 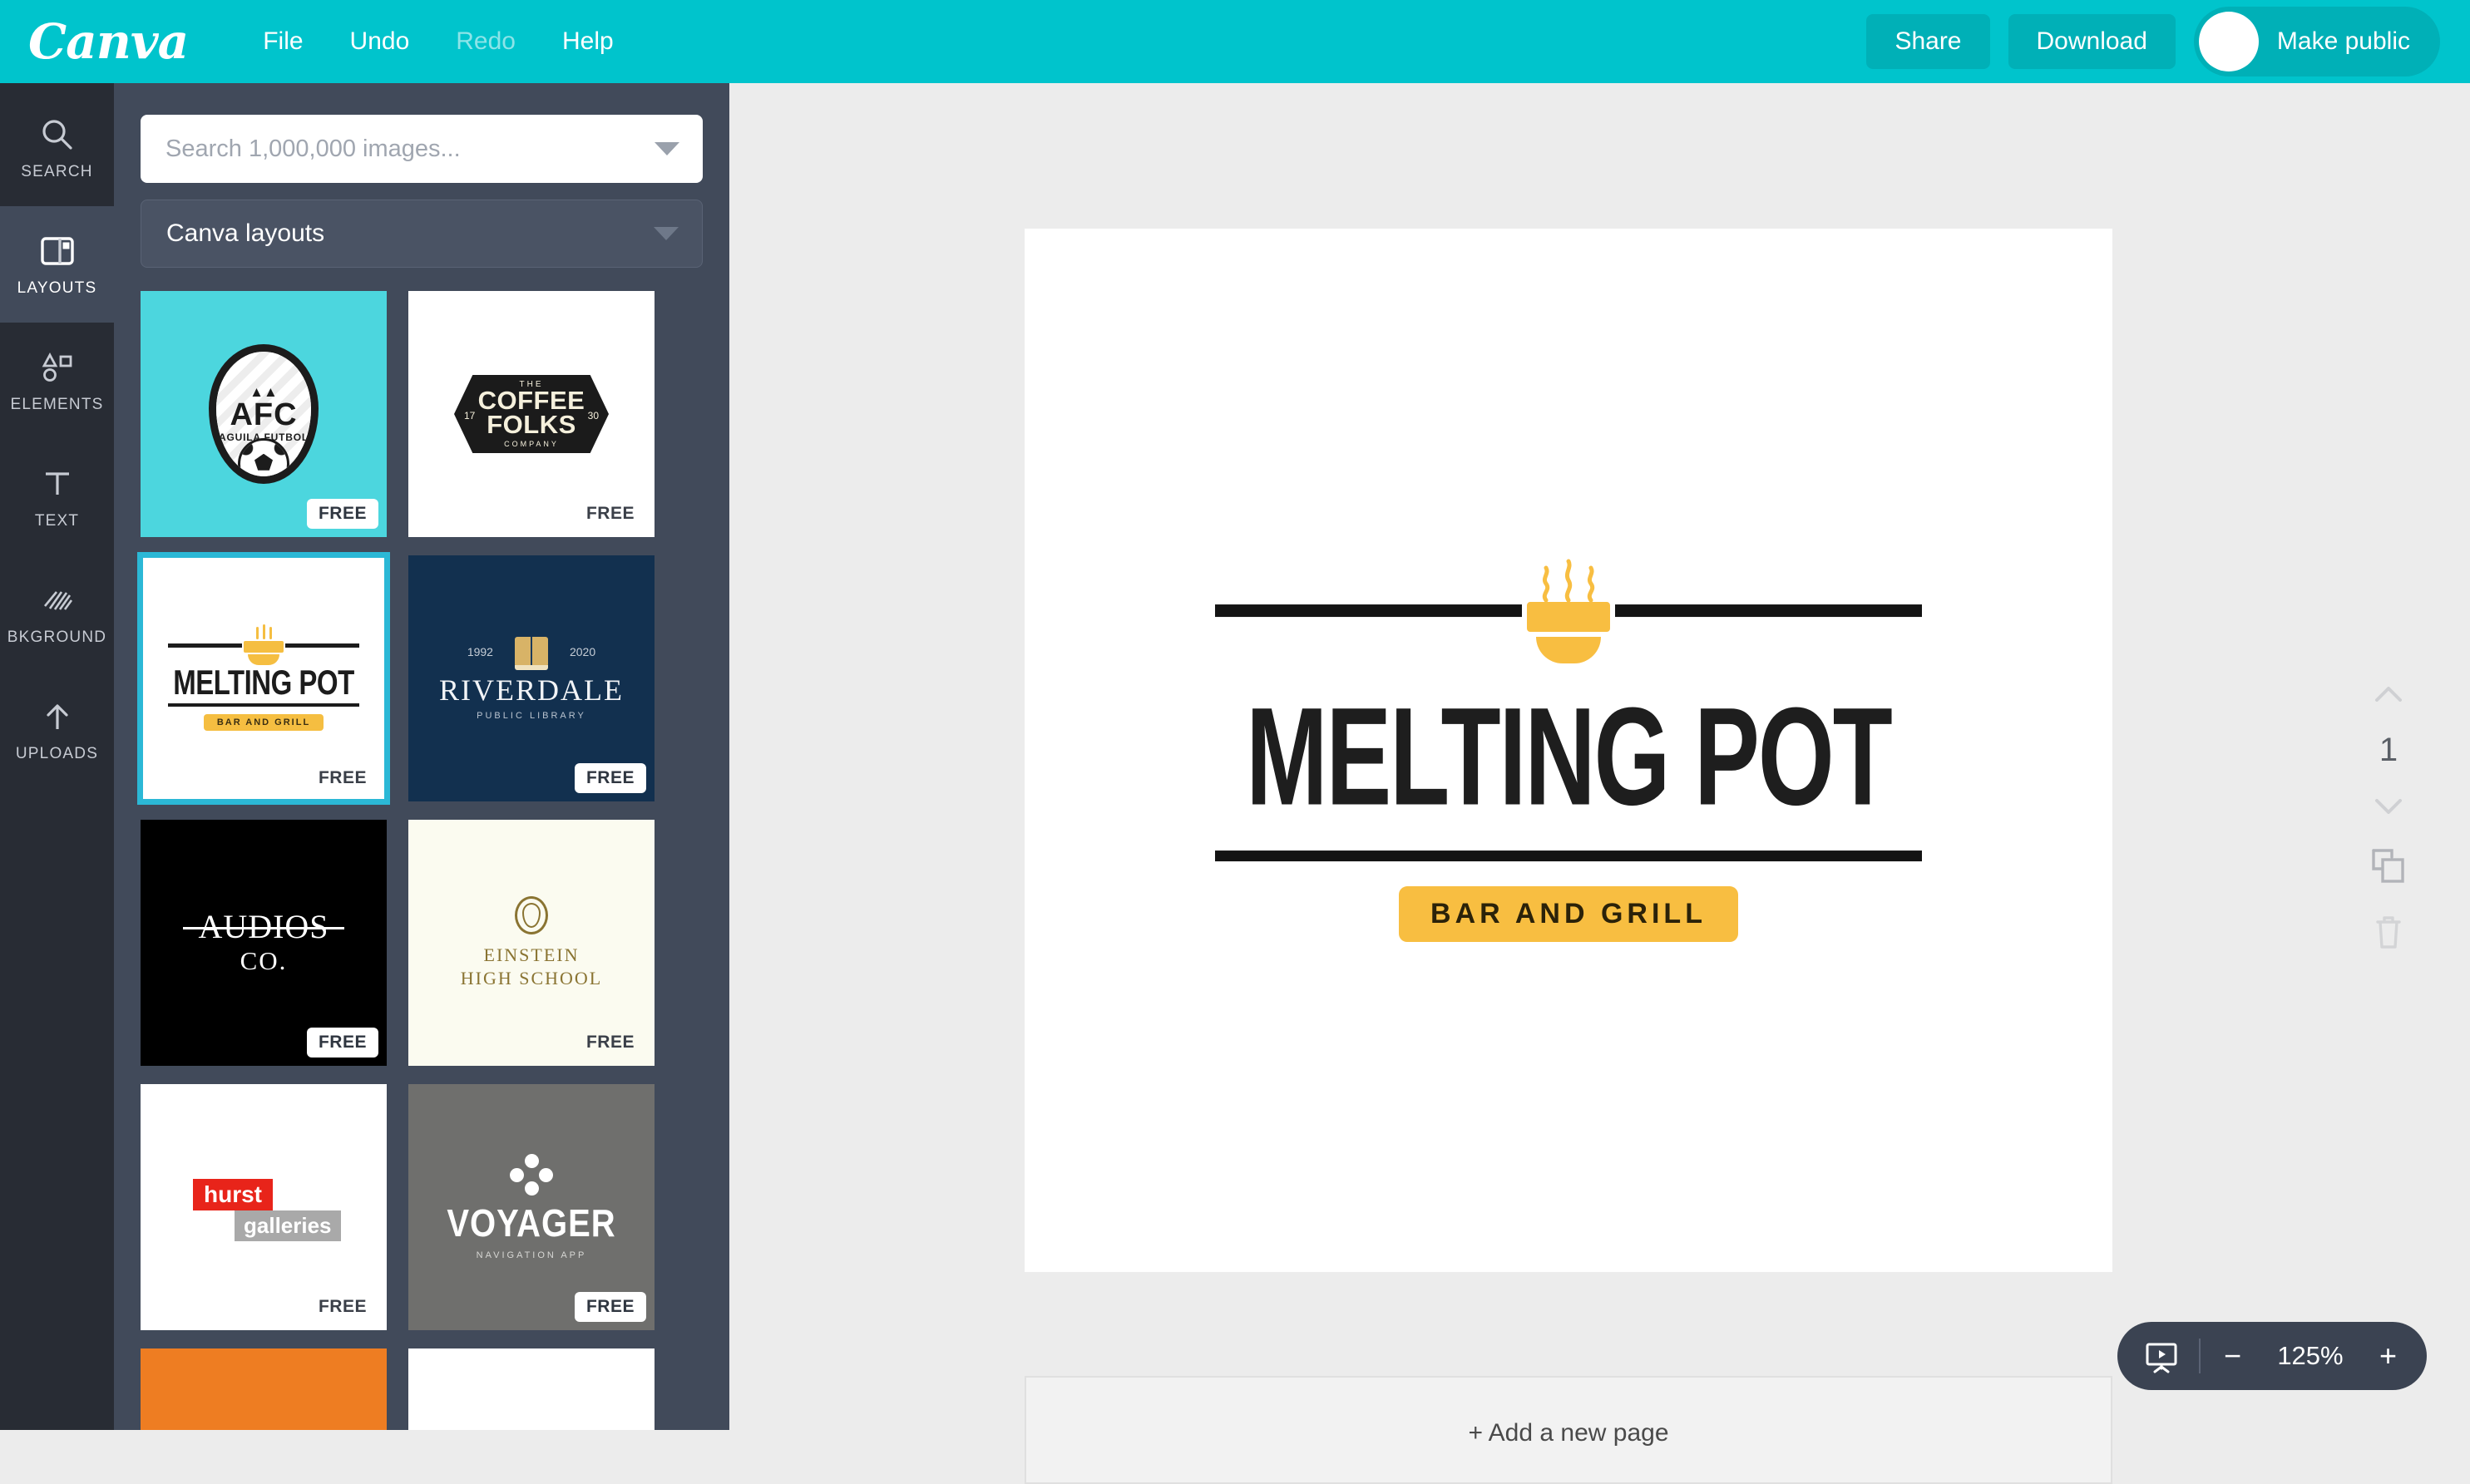 What do you see at coordinates (288, 1225) in the screenshot?
I see `thumb-subtitle: galleries` at bounding box center [288, 1225].